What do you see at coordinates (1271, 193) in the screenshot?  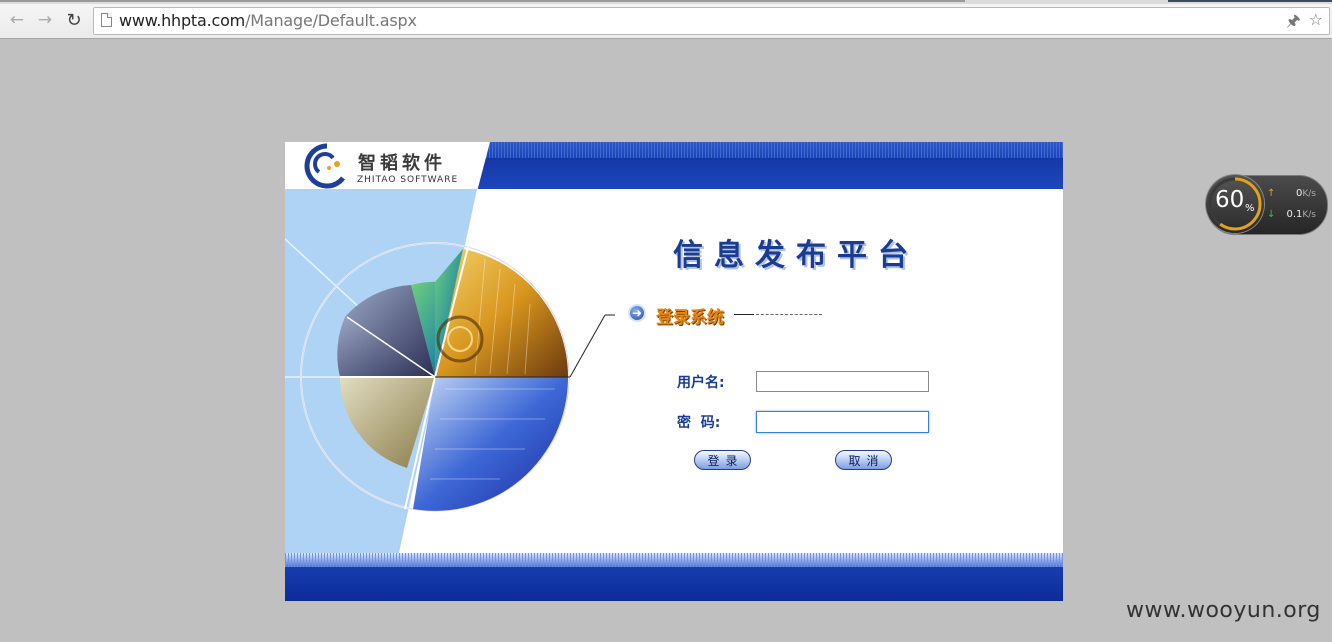 I see `upload-arrow-icon: ↑` at bounding box center [1271, 193].